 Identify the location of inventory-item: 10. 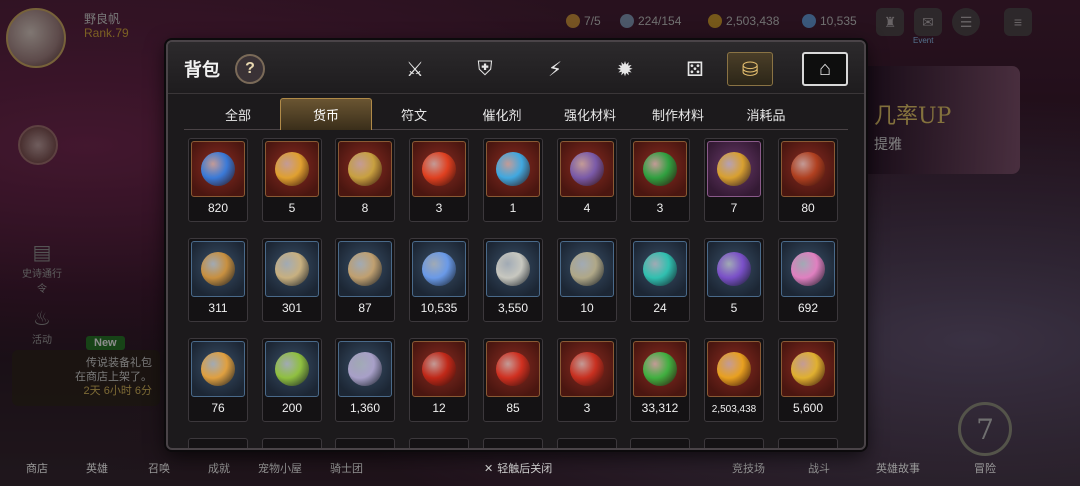
(587, 280).